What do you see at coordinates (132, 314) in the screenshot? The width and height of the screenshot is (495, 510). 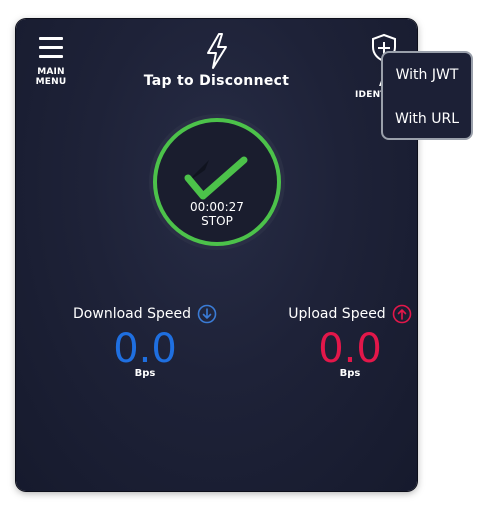 I see `download-speed-label: Download Speed` at bounding box center [132, 314].